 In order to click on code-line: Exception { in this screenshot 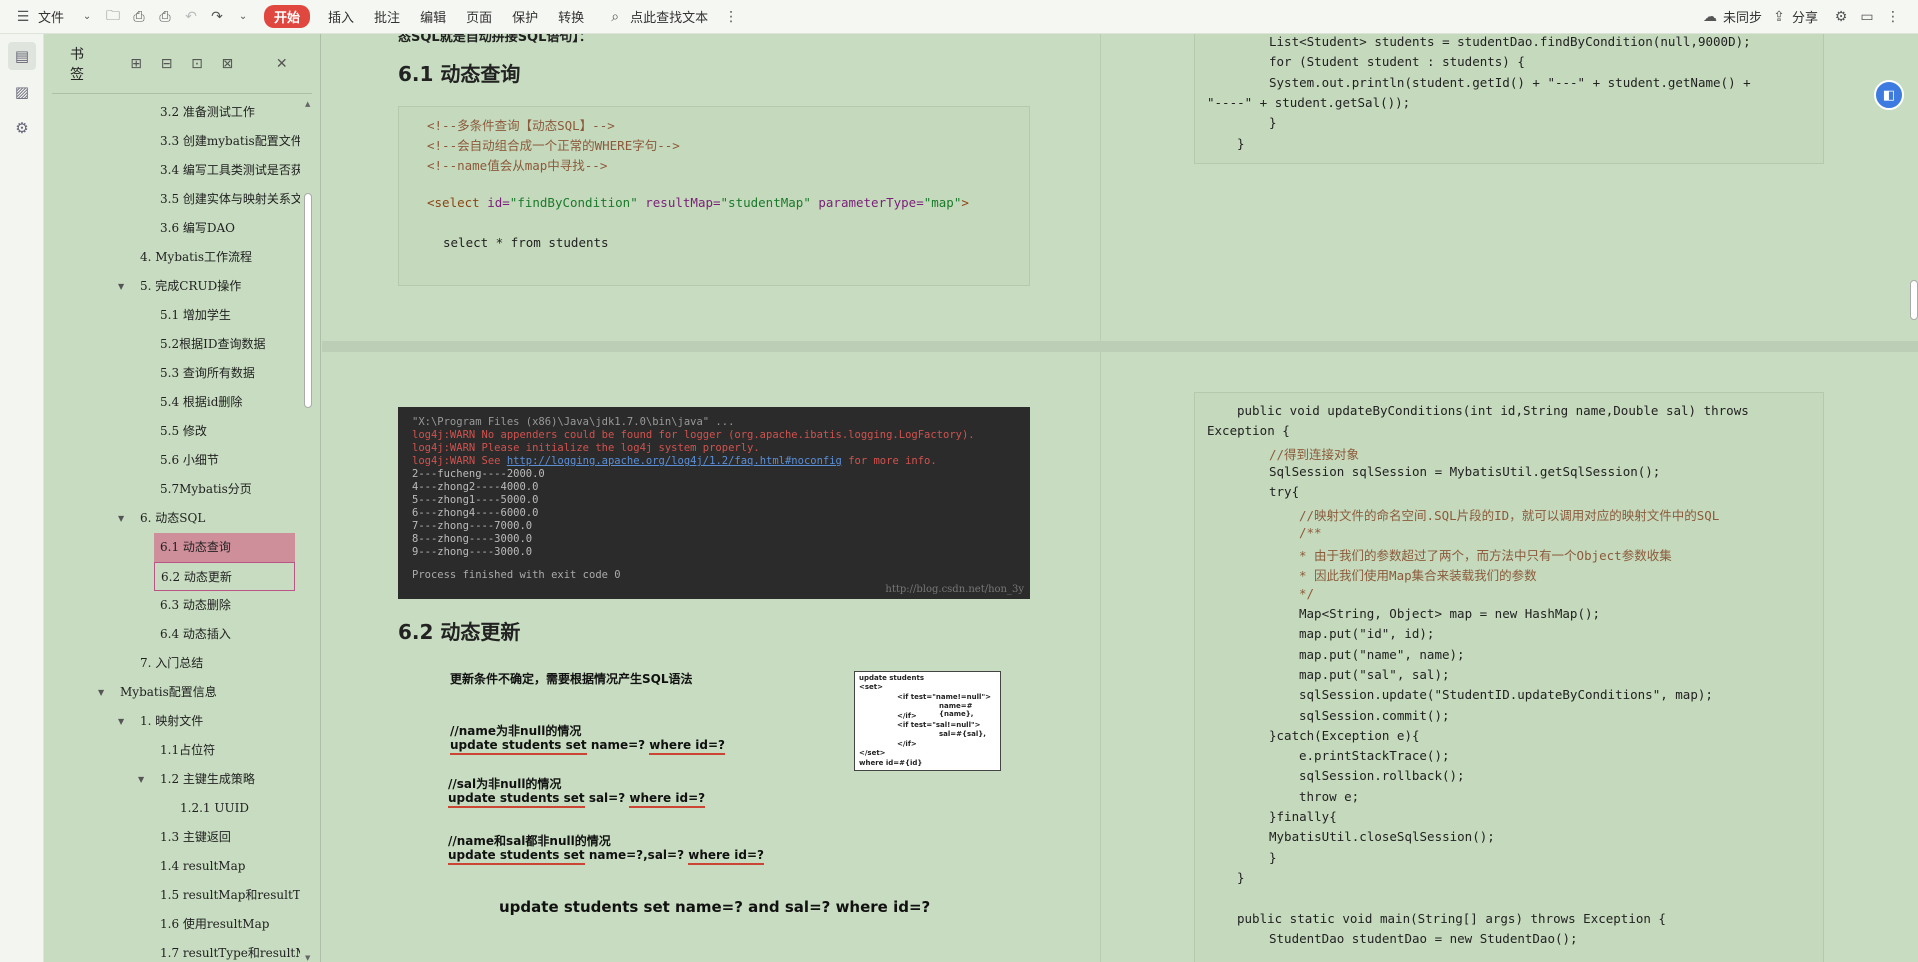, I will do `click(1248, 431)`.